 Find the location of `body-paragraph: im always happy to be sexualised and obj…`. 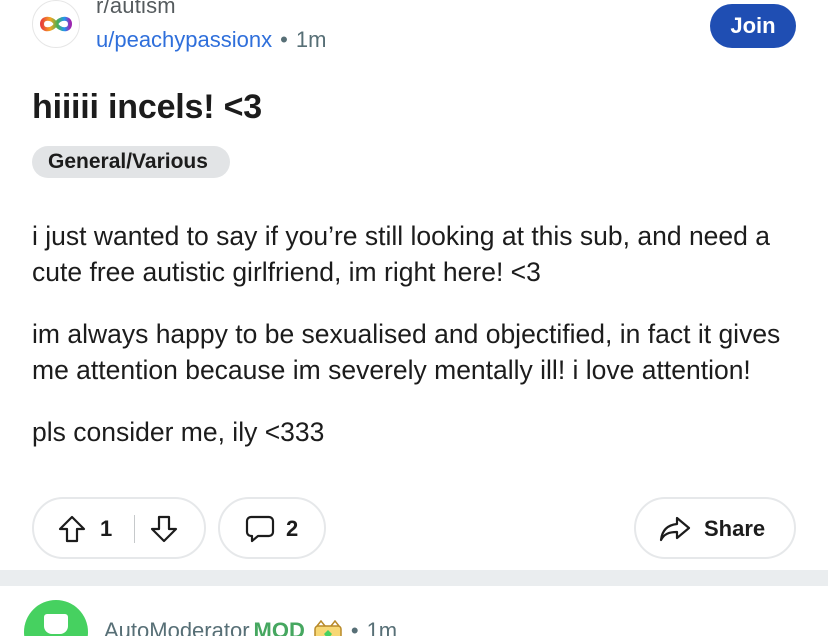

body-paragraph: im always happy to be sexualised and obj… is located at coordinates (406, 352).